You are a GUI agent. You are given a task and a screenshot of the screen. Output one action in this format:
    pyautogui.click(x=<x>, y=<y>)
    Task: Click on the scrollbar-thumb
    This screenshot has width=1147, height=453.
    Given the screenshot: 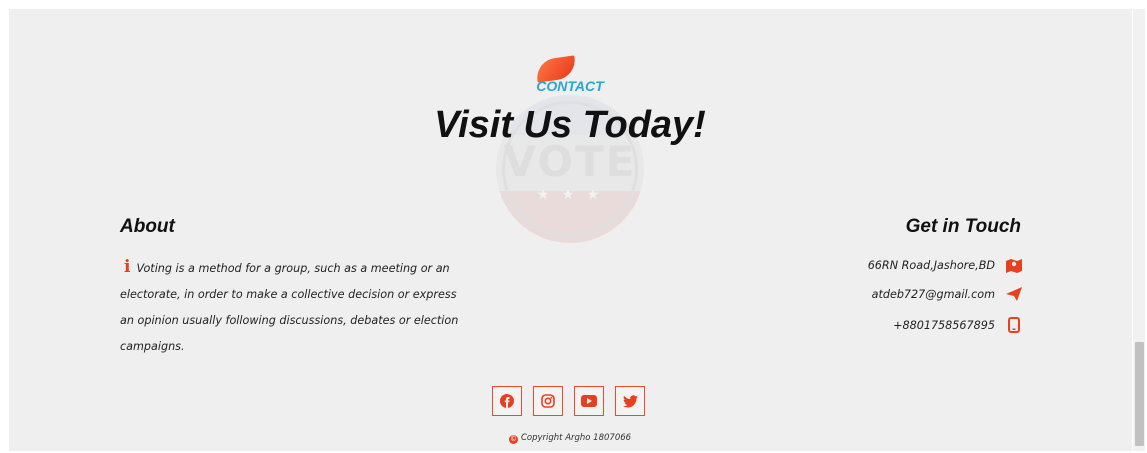 What is the action you would take?
    pyautogui.click(x=1139, y=394)
    